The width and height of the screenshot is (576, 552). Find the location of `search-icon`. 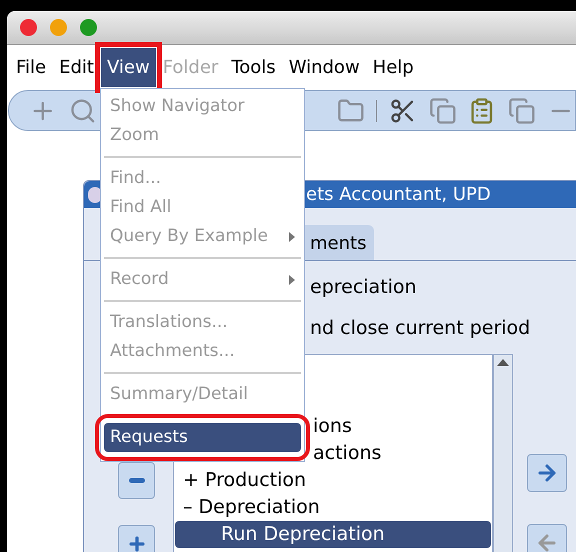

search-icon is located at coordinates (82, 110).